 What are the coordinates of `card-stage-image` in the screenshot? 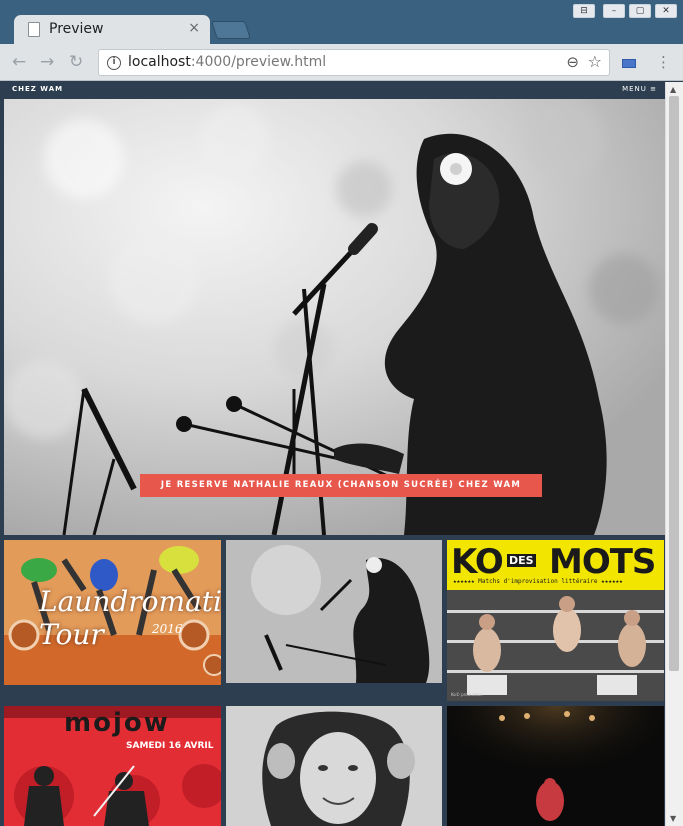 It's located at (555, 766).